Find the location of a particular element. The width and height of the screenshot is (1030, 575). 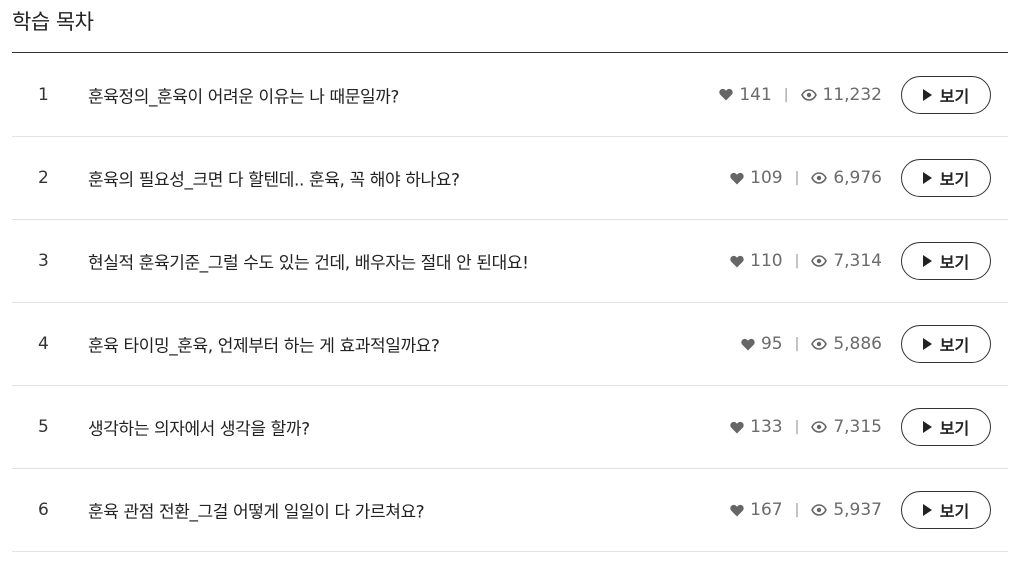

lesson-title: 훈육정의_훈육이 어려운 이유는 나 때문일까? is located at coordinates (244, 97).